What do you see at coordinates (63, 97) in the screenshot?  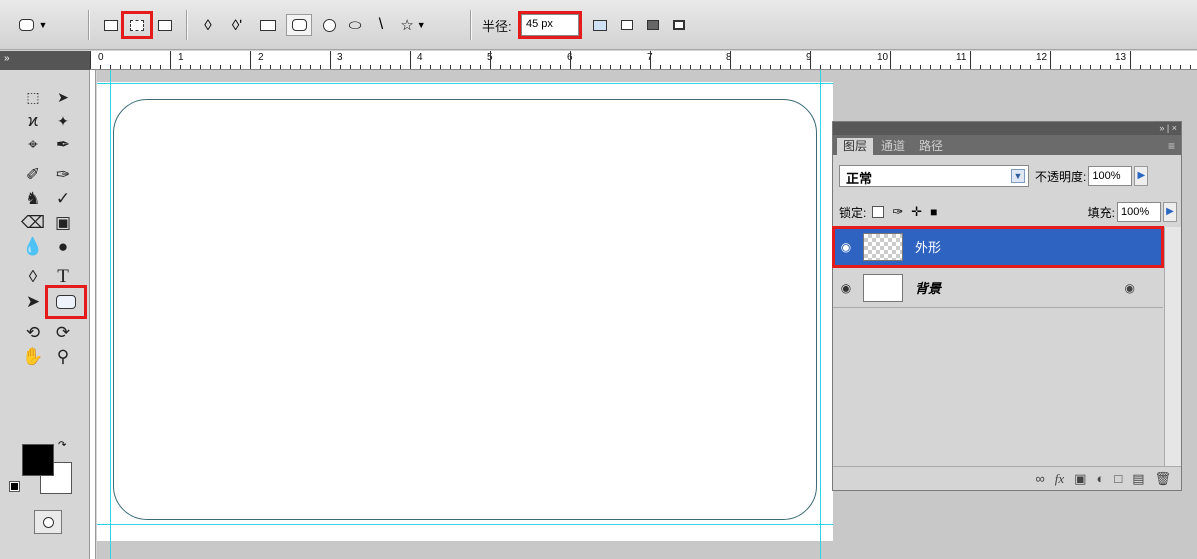 I see `move-tool: ➤` at bounding box center [63, 97].